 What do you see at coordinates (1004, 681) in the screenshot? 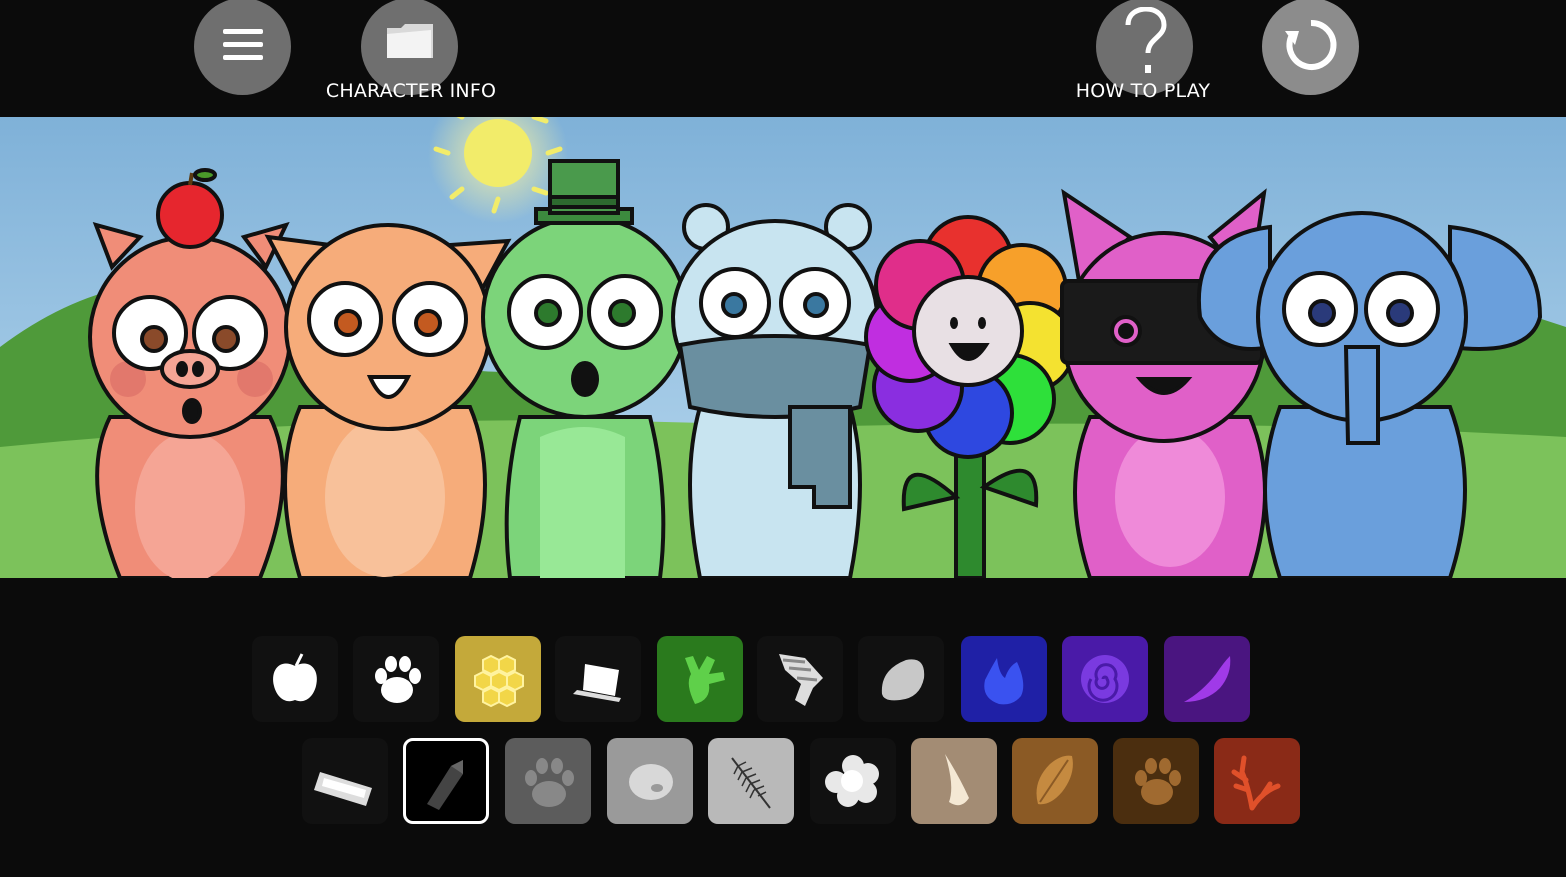
I see `flame-icon` at bounding box center [1004, 681].